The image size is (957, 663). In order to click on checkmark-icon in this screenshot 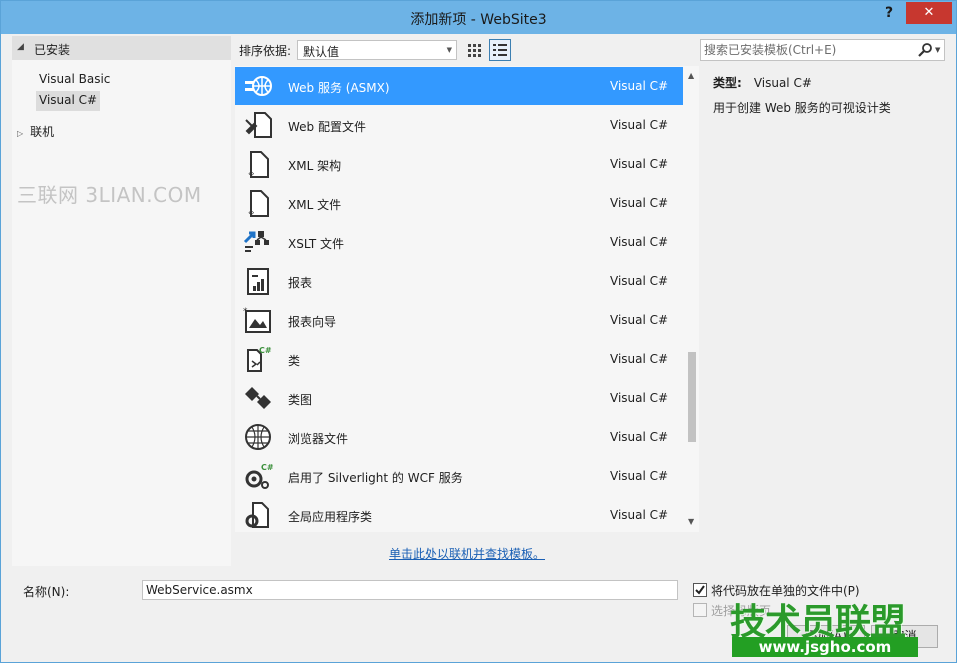, I will do `click(700, 590)`.